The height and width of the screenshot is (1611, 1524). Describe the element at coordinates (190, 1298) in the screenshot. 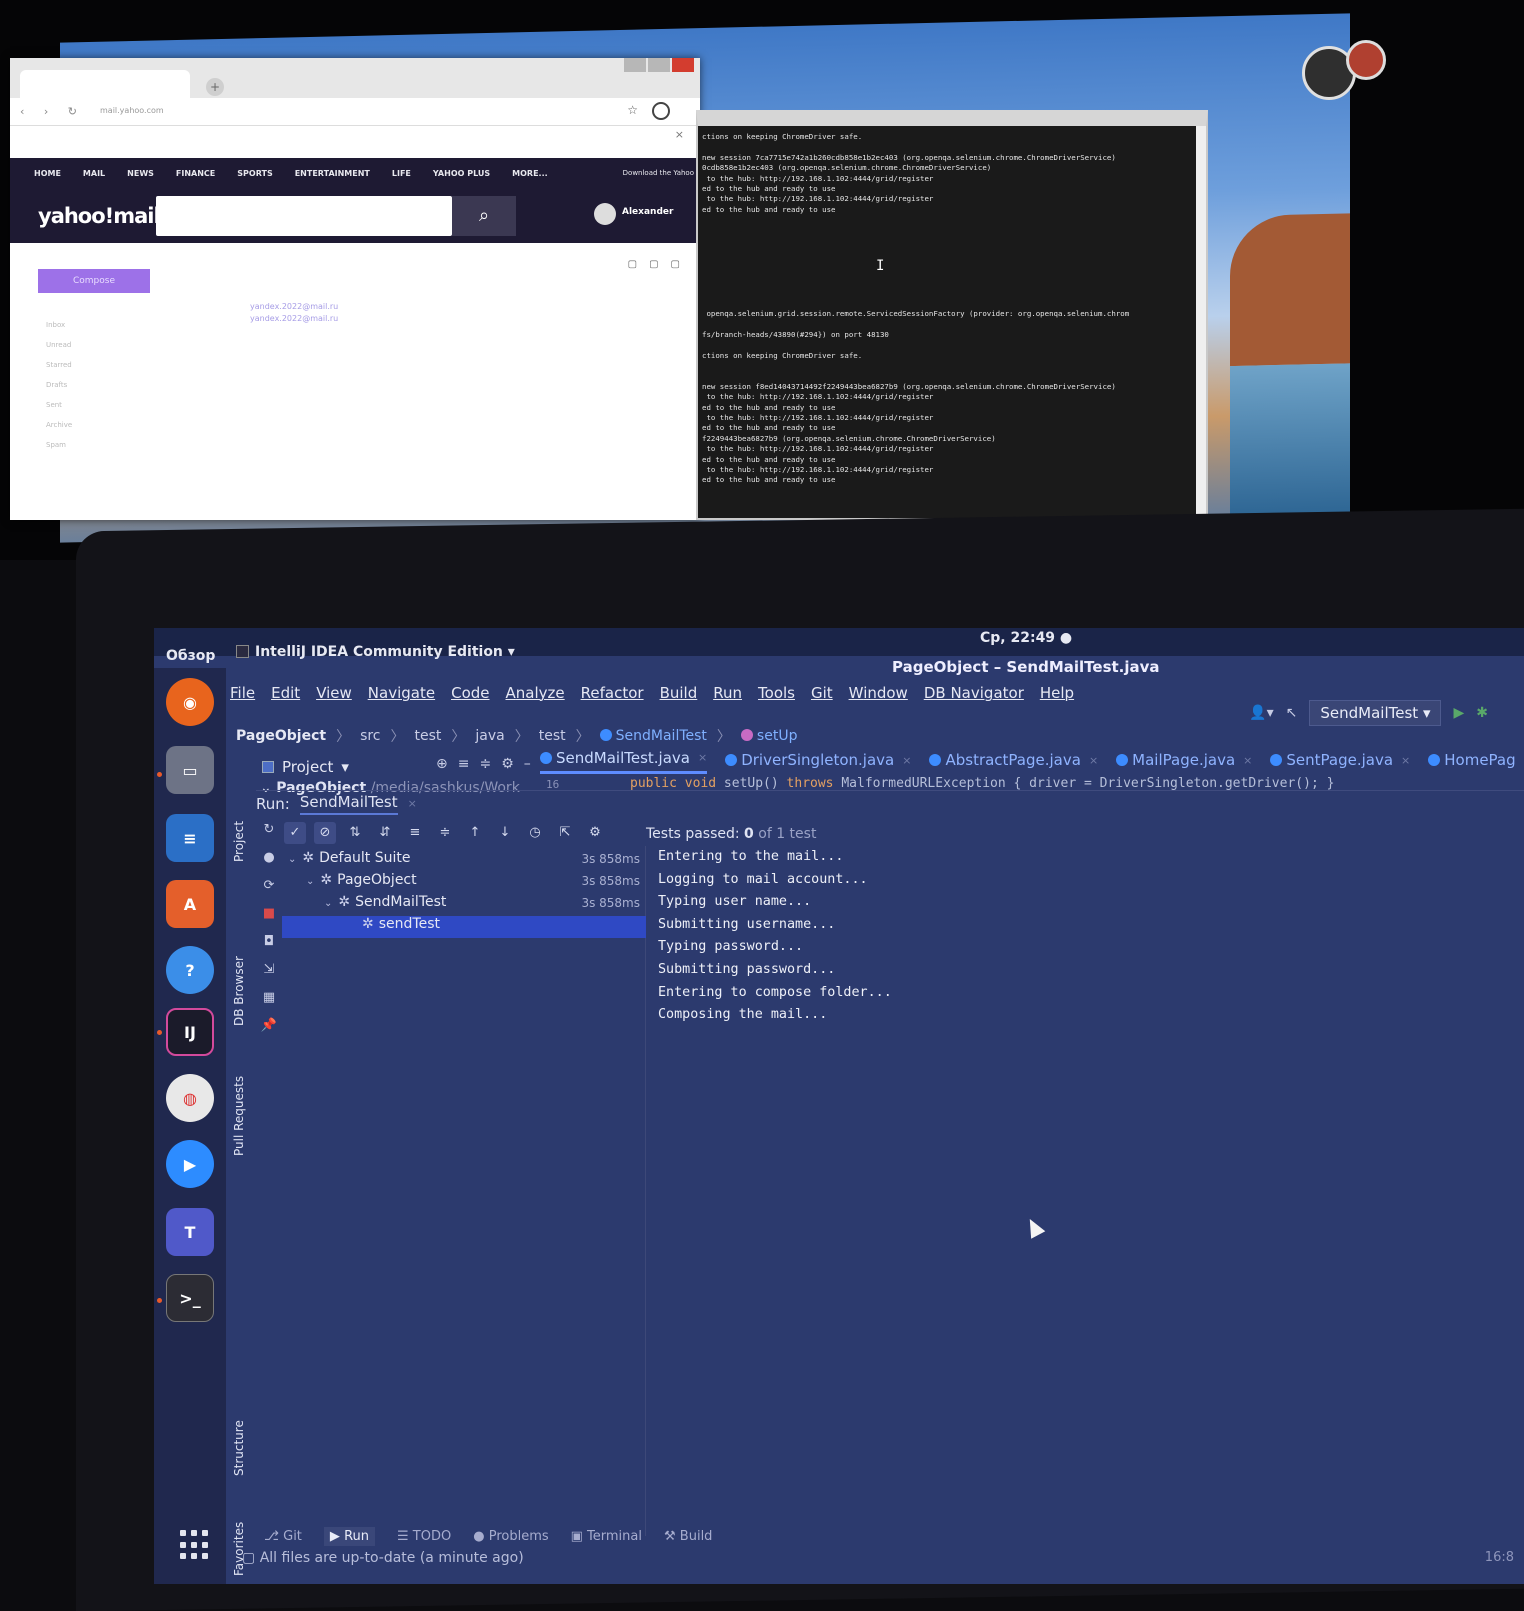

I see `terminal-icon: >_` at that location.